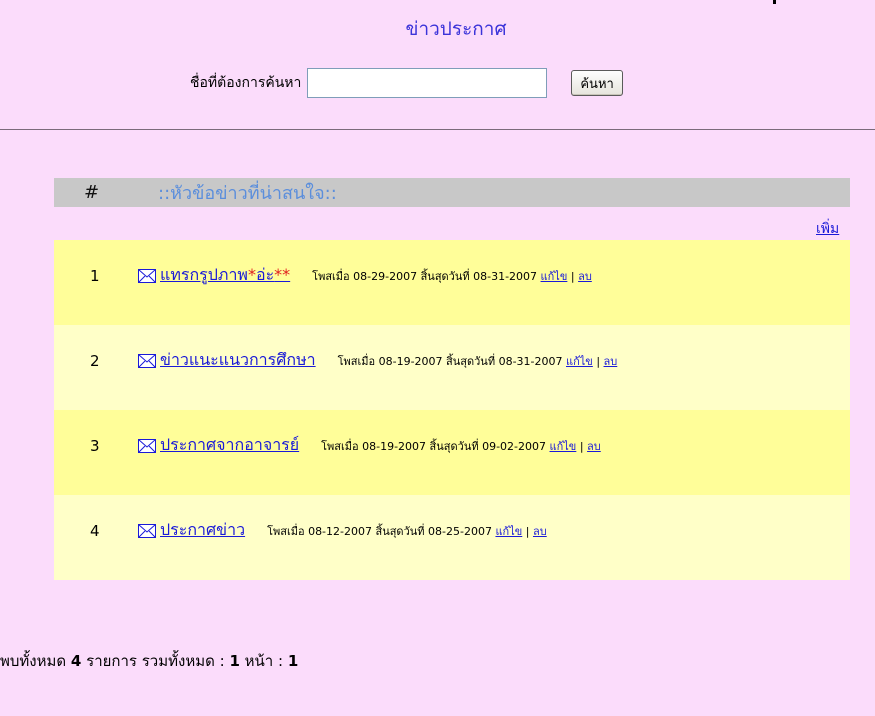 The height and width of the screenshot is (716, 875). Describe the element at coordinates (155, 661) in the screenshot. I see `found-suffix: รายการ รวมทั้งหมด :` at that location.